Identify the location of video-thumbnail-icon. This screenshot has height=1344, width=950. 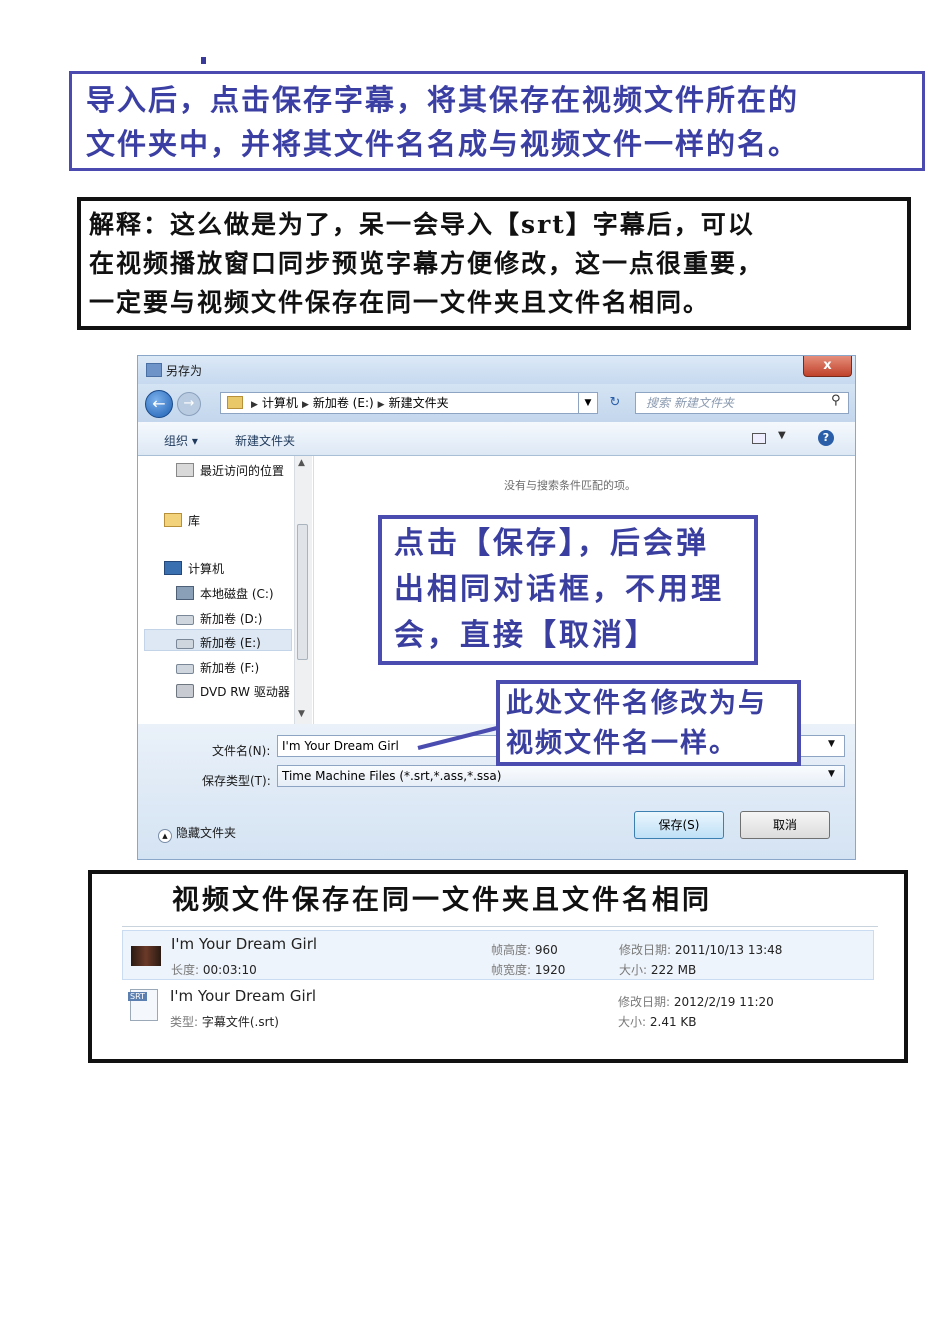
(146, 956).